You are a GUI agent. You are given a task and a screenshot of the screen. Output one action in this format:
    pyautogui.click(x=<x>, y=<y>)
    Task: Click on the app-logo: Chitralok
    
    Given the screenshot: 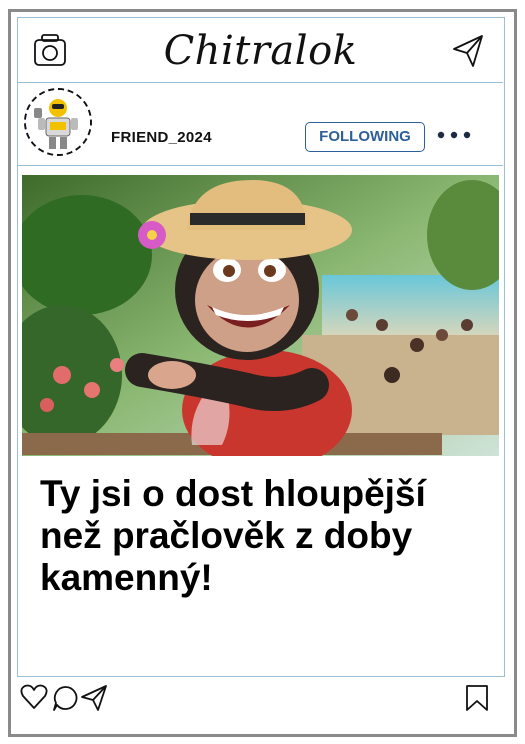 What is the action you would take?
    pyautogui.click(x=260, y=51)
    